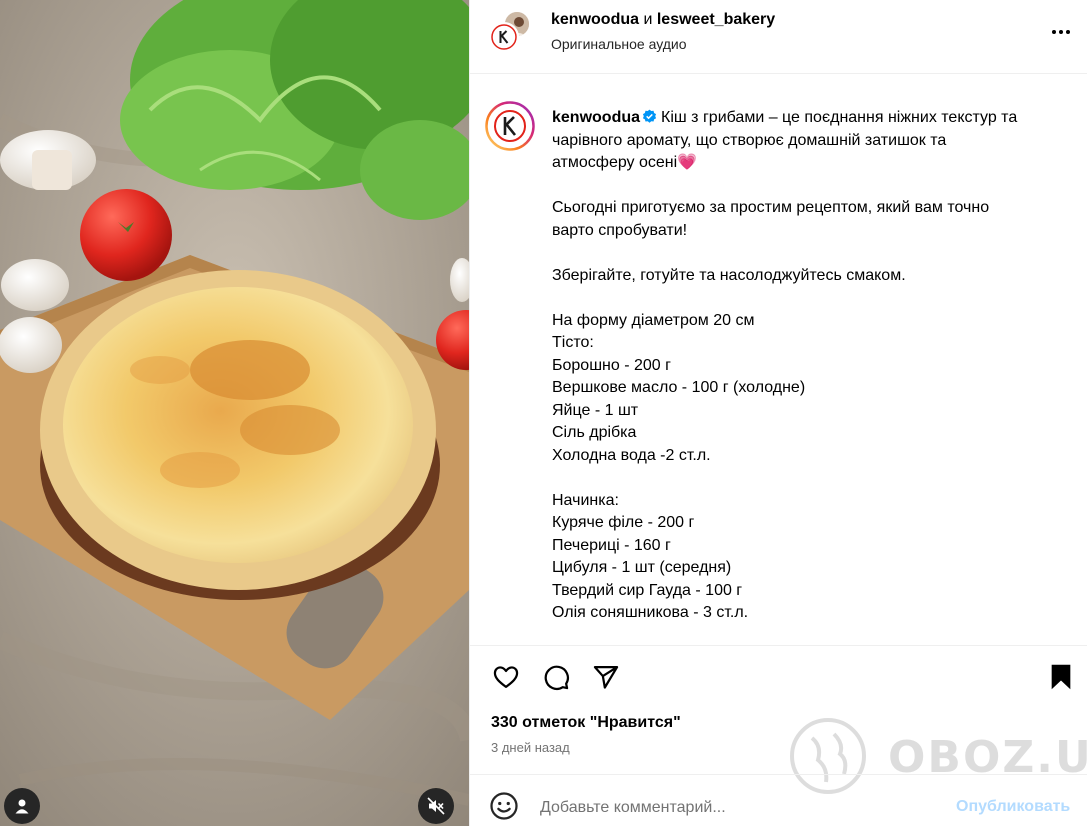  Describe the element at coordinates (647, 590) in the screenshot. I see `caption-line: Твердий сир Гауда - 100 г` at that location.